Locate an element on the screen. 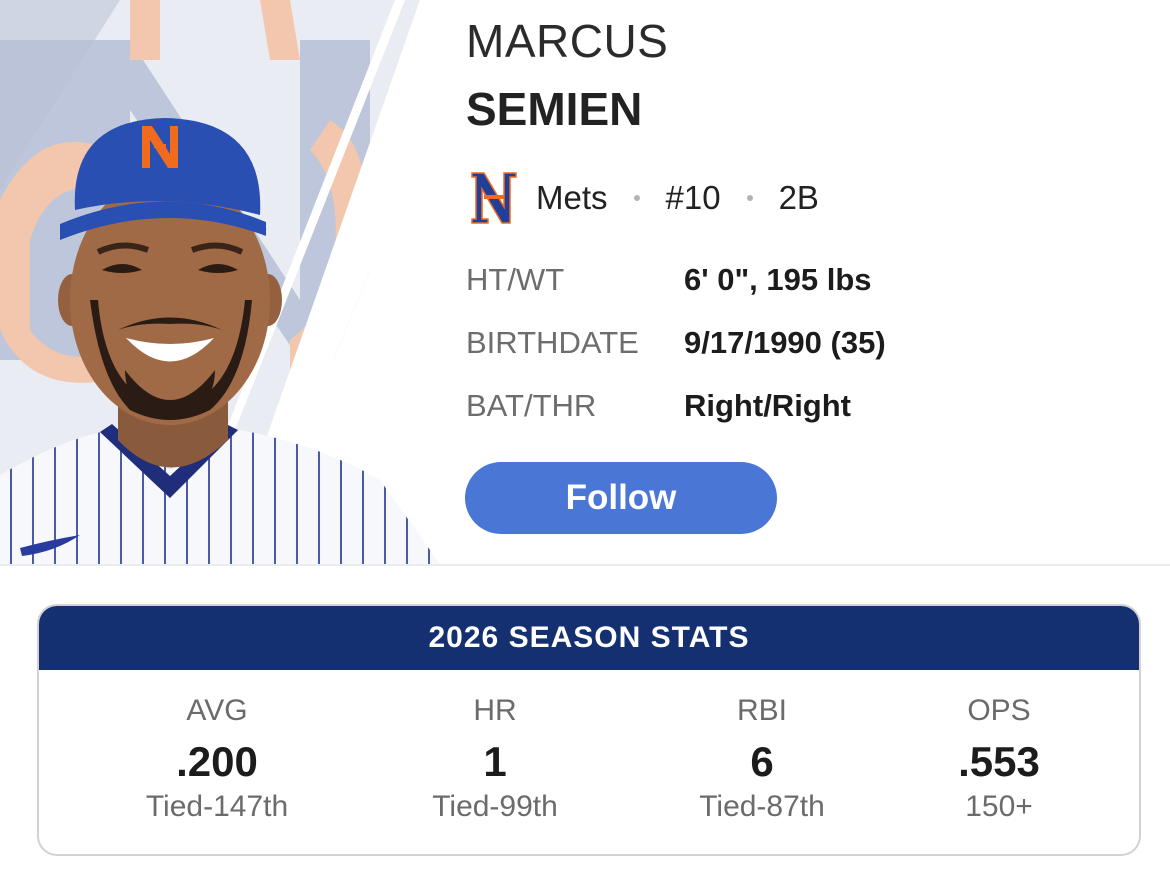 The width and height of the screenshot is (1170, 877). stat-value: 6 is located at coordinates (762, 761).